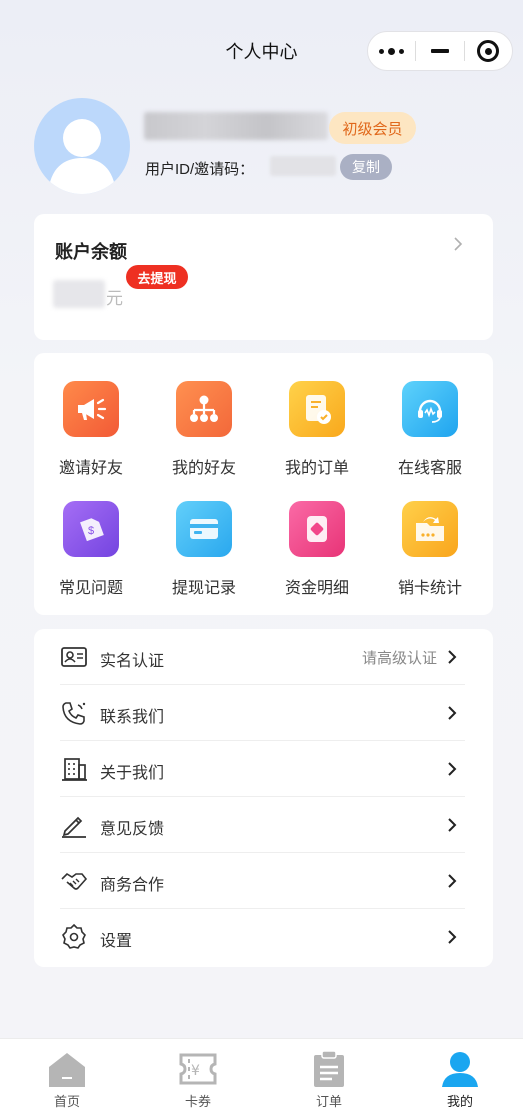 The height and width of the screenshot is (1112, 523). I want to click on grid-item-orders: 我的订单, so click(317, 429).